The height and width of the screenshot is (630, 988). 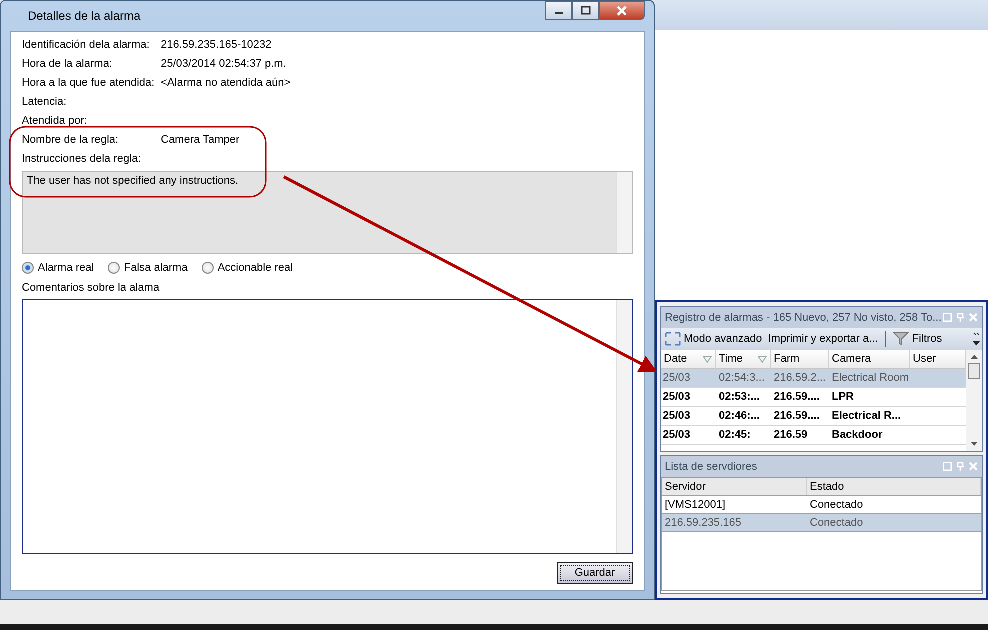 I want to click on instructions-text: The user has not specified any instructions., so click(x=133, y=181).